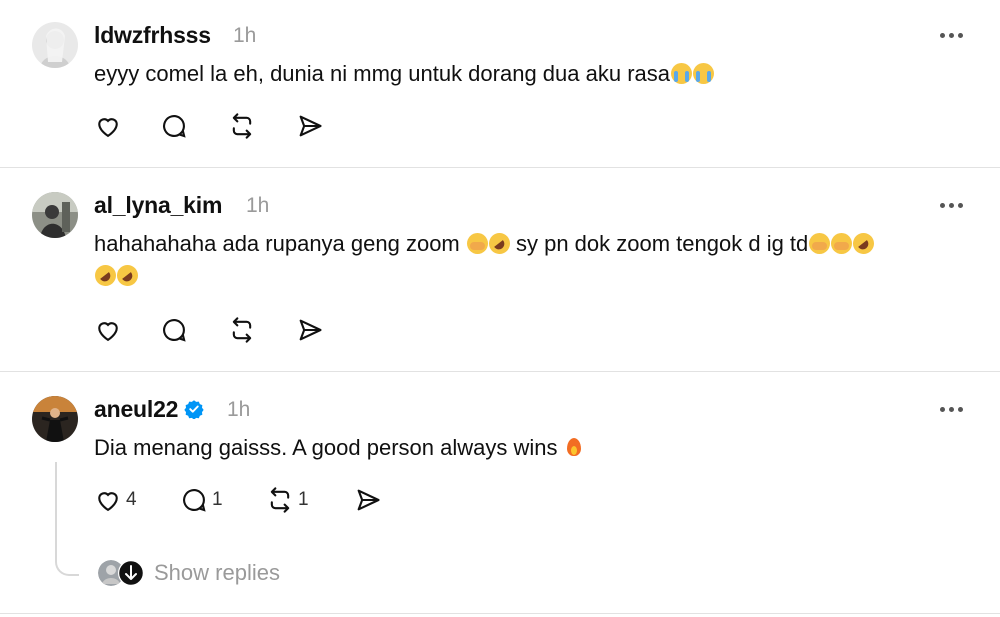  I want to click on show-replies-label: Show replies, so click(217, 572).